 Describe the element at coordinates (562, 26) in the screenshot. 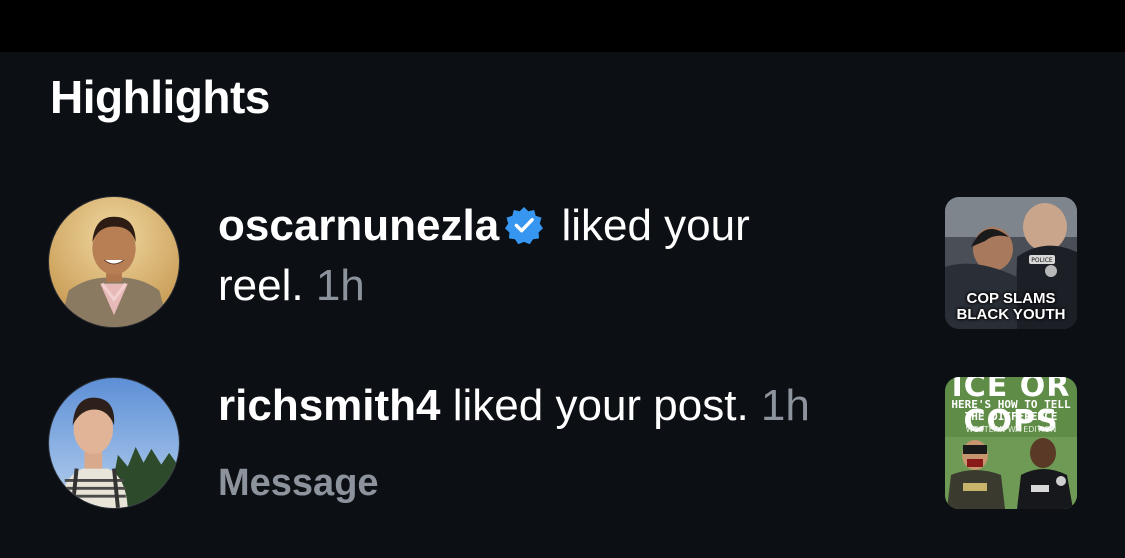

I see `status-bar` at that location.